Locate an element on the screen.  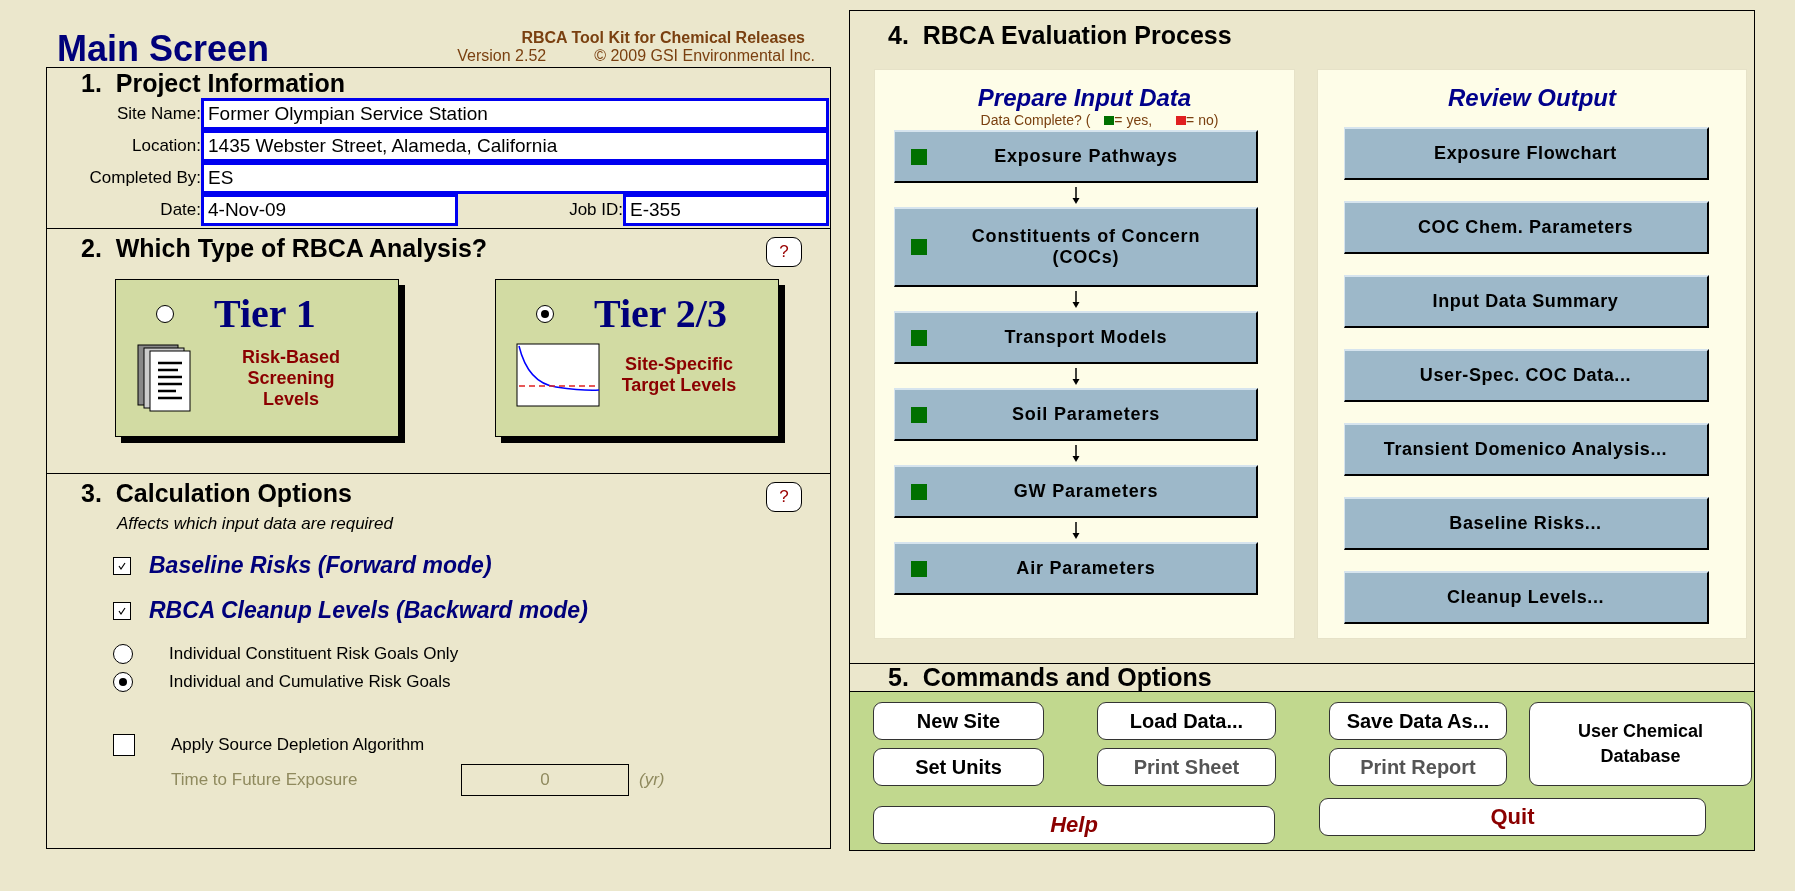
process-button: Soil Parameters is located at coordinates (1075, 414).